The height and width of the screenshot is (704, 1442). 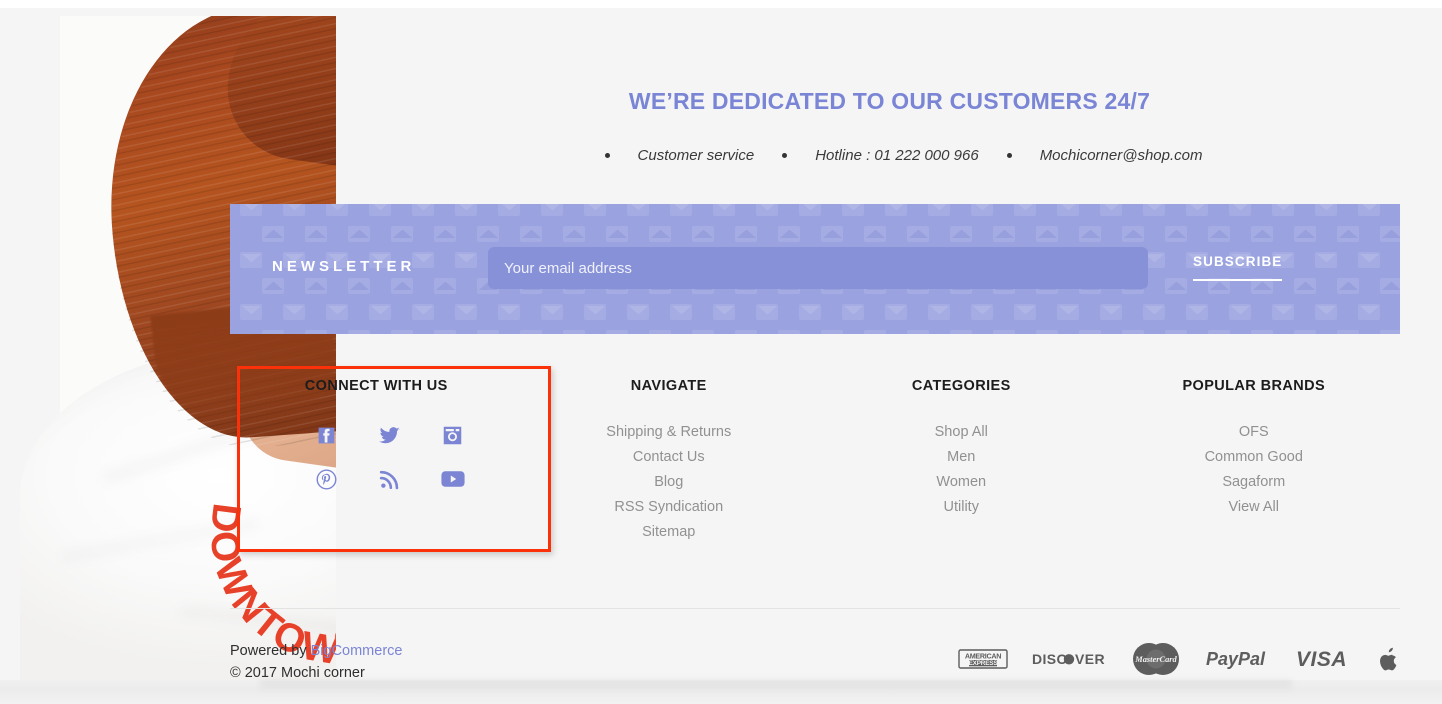 I want to click on social-link-twitter, so click(x=389, y=435).